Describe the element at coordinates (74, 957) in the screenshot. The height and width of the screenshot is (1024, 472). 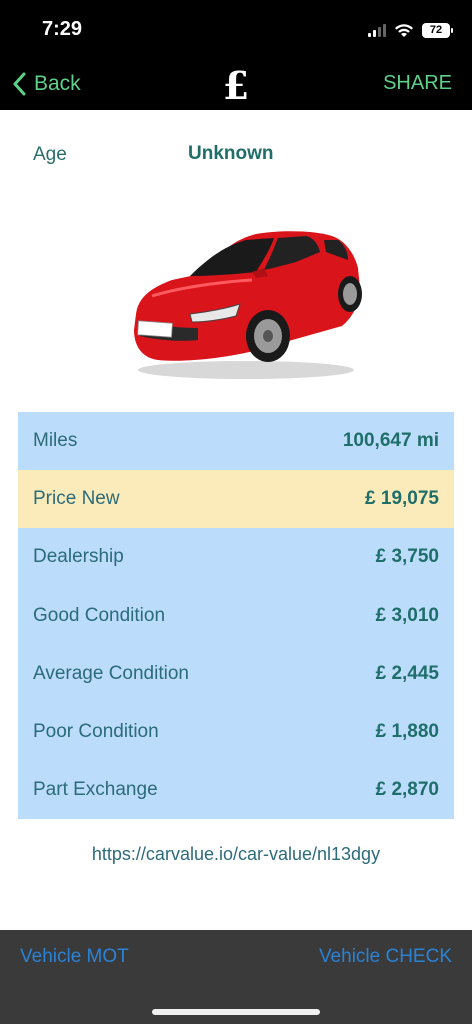
I see `vehicle-mot-button: Vehicle MOT` at that location.